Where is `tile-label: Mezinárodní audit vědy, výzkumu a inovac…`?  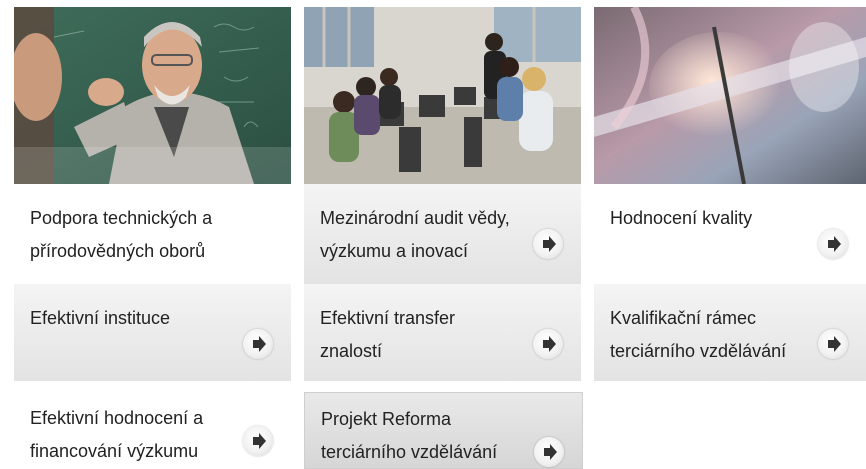 tile-label: Mezinárodní audit vědy, výzkumu a inovac… is located at coordinates (415, 234).